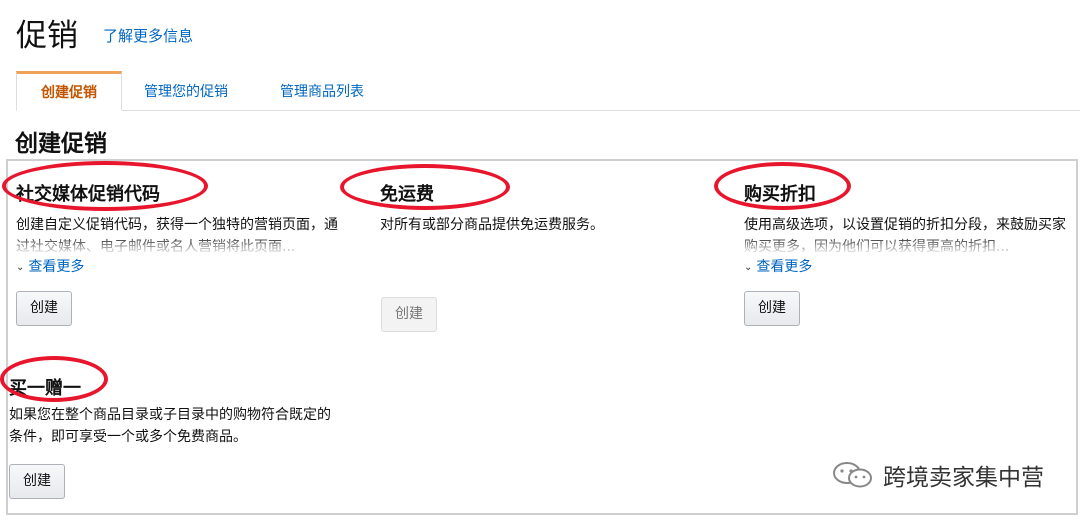 This screenshot has width=1080, height=523. I want to click on tab-manage-promotions: 管理您的促销, so click(186, 91).